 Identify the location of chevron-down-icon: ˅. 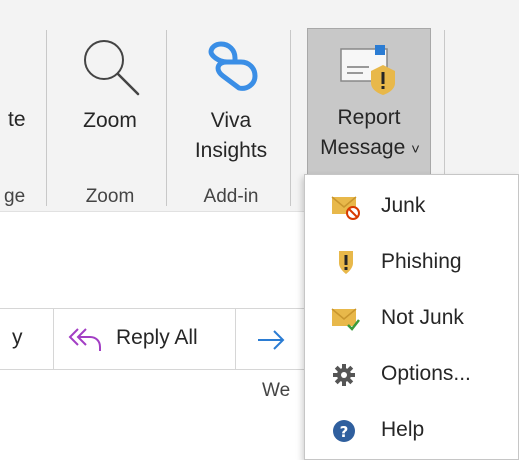
(415, 149).